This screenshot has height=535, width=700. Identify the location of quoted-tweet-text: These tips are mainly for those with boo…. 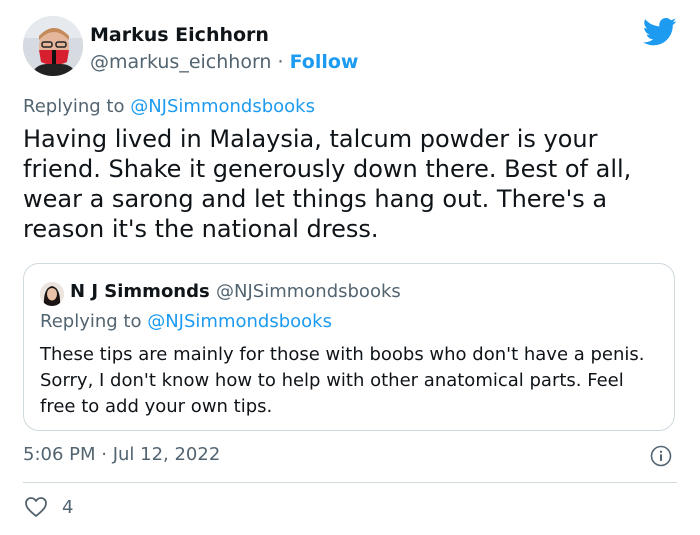
(342, 380).